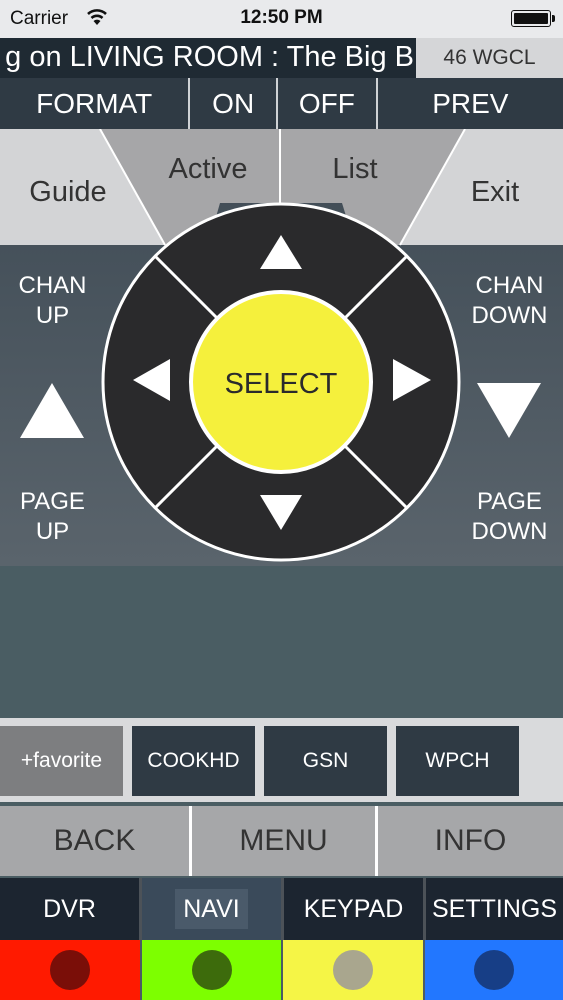  What do you see at coordinates (233, 103) in the screenshot?
I see `on-button: ON` at bounding box center [233, 103].